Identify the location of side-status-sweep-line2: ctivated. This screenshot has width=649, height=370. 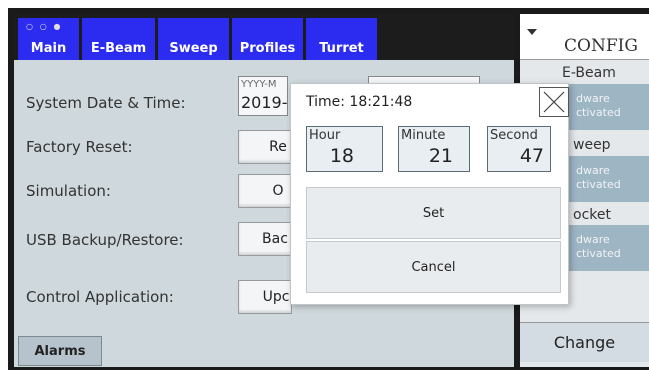
(598, 184).